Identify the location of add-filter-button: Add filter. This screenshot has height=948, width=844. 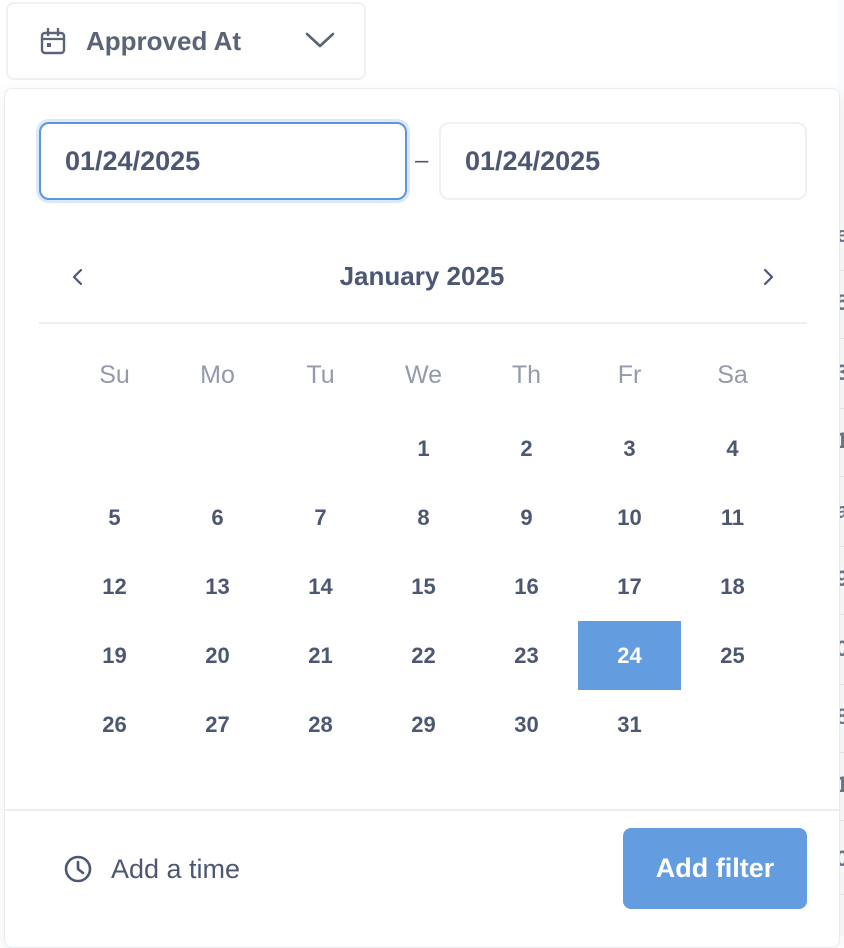
(715, 868).